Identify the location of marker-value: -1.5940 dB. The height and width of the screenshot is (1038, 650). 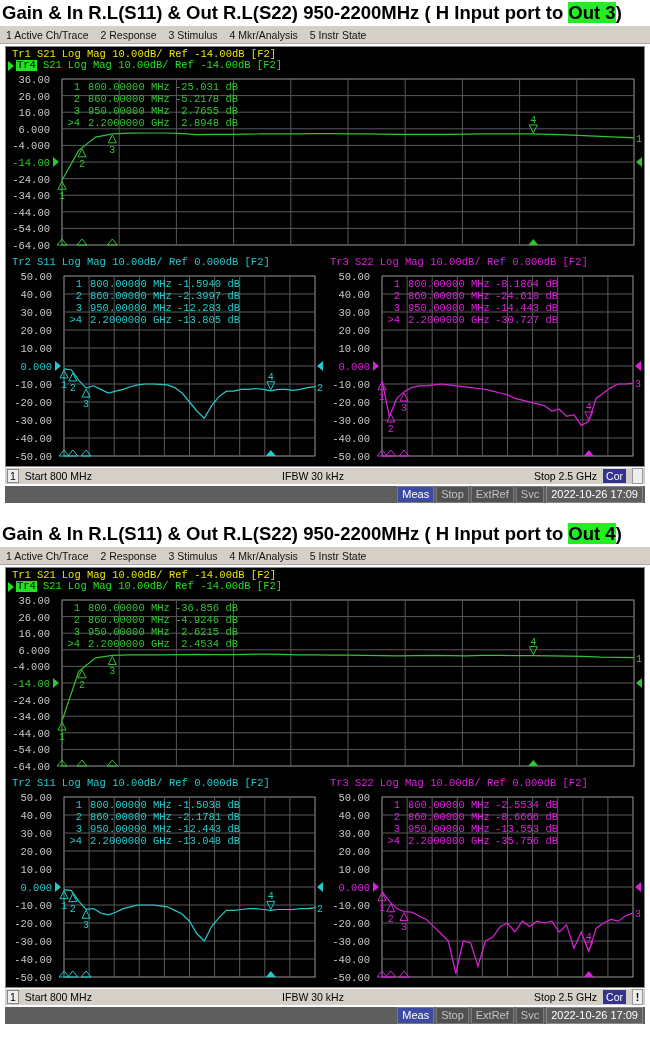
(208, 284).